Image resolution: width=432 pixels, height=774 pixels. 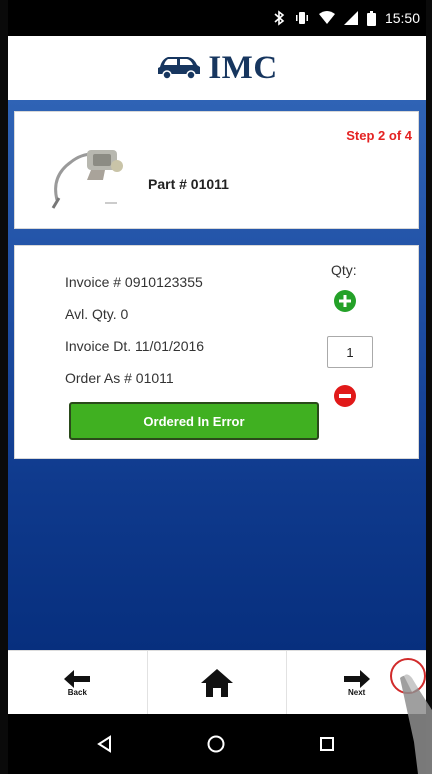 What do you see at coordinates (4, 387) in the screenshot?
I see `device-bezel-left` at bounding box center [4, 387].